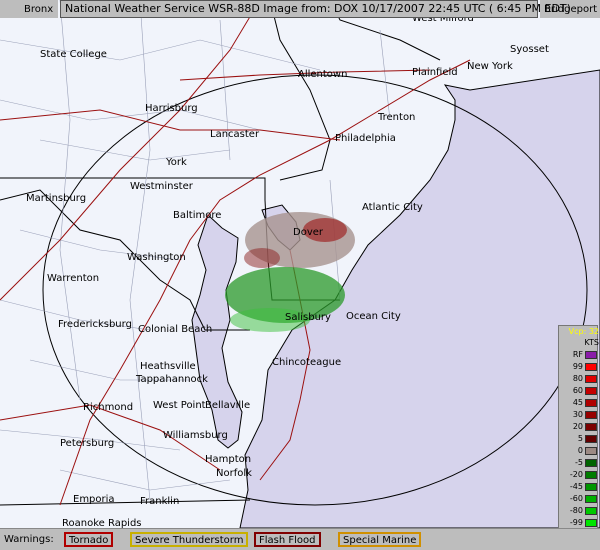 The width and height of the screenshot is (600, 550). I want to click on city-label: Harrisburg, so click(171, 108).